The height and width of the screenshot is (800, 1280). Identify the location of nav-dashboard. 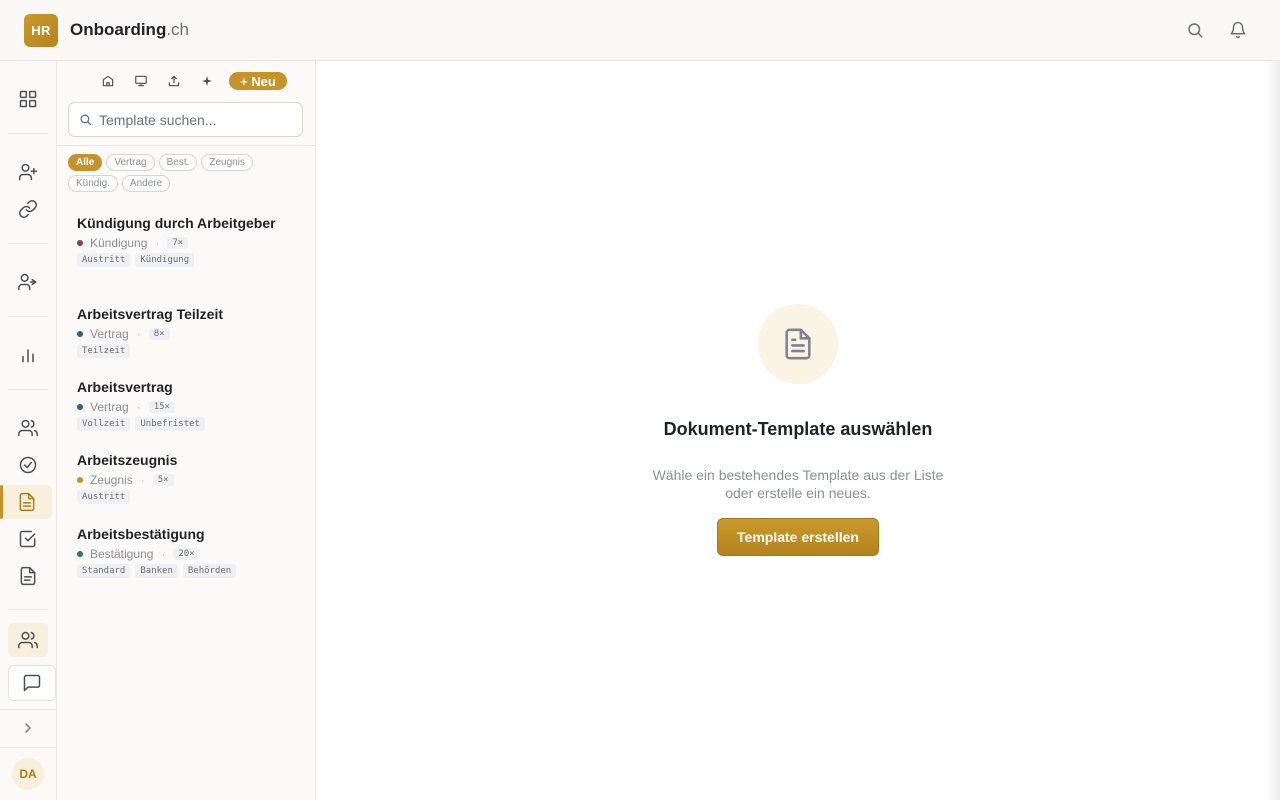
(28, 99).